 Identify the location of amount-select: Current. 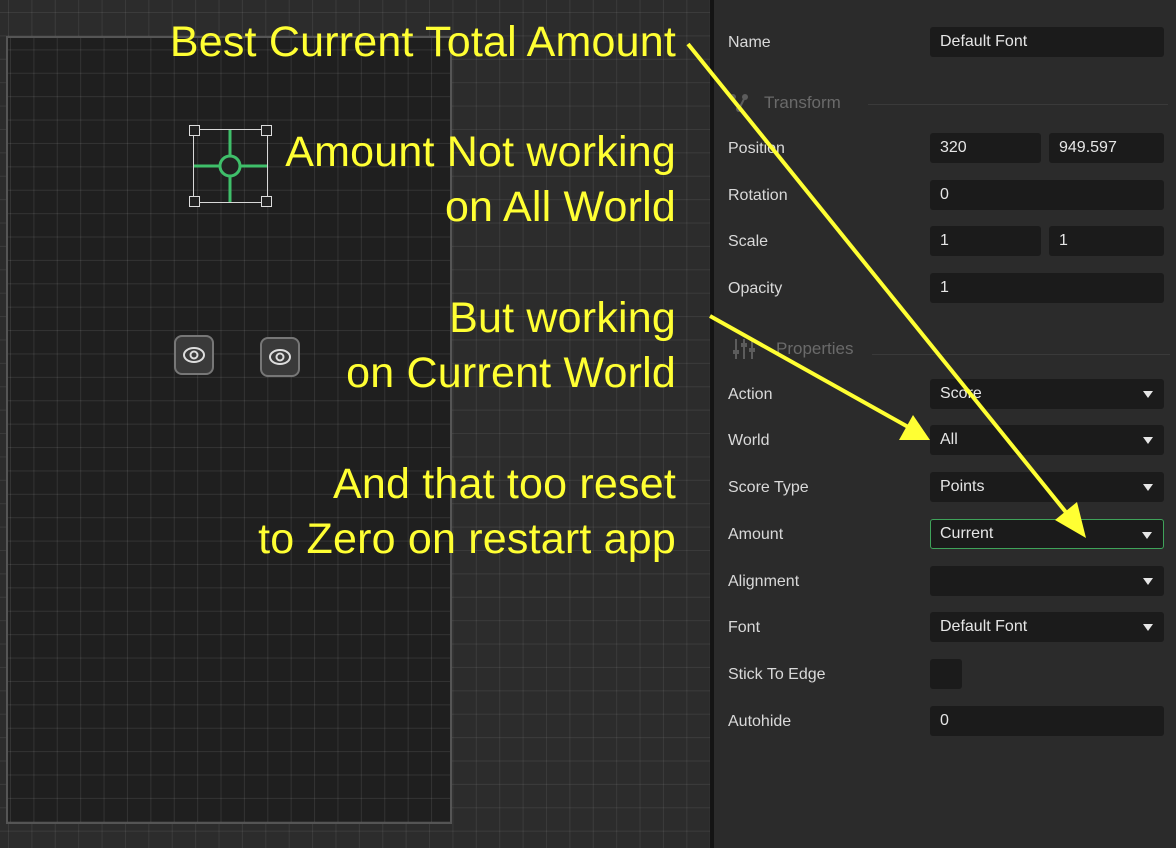
(1047, 534).